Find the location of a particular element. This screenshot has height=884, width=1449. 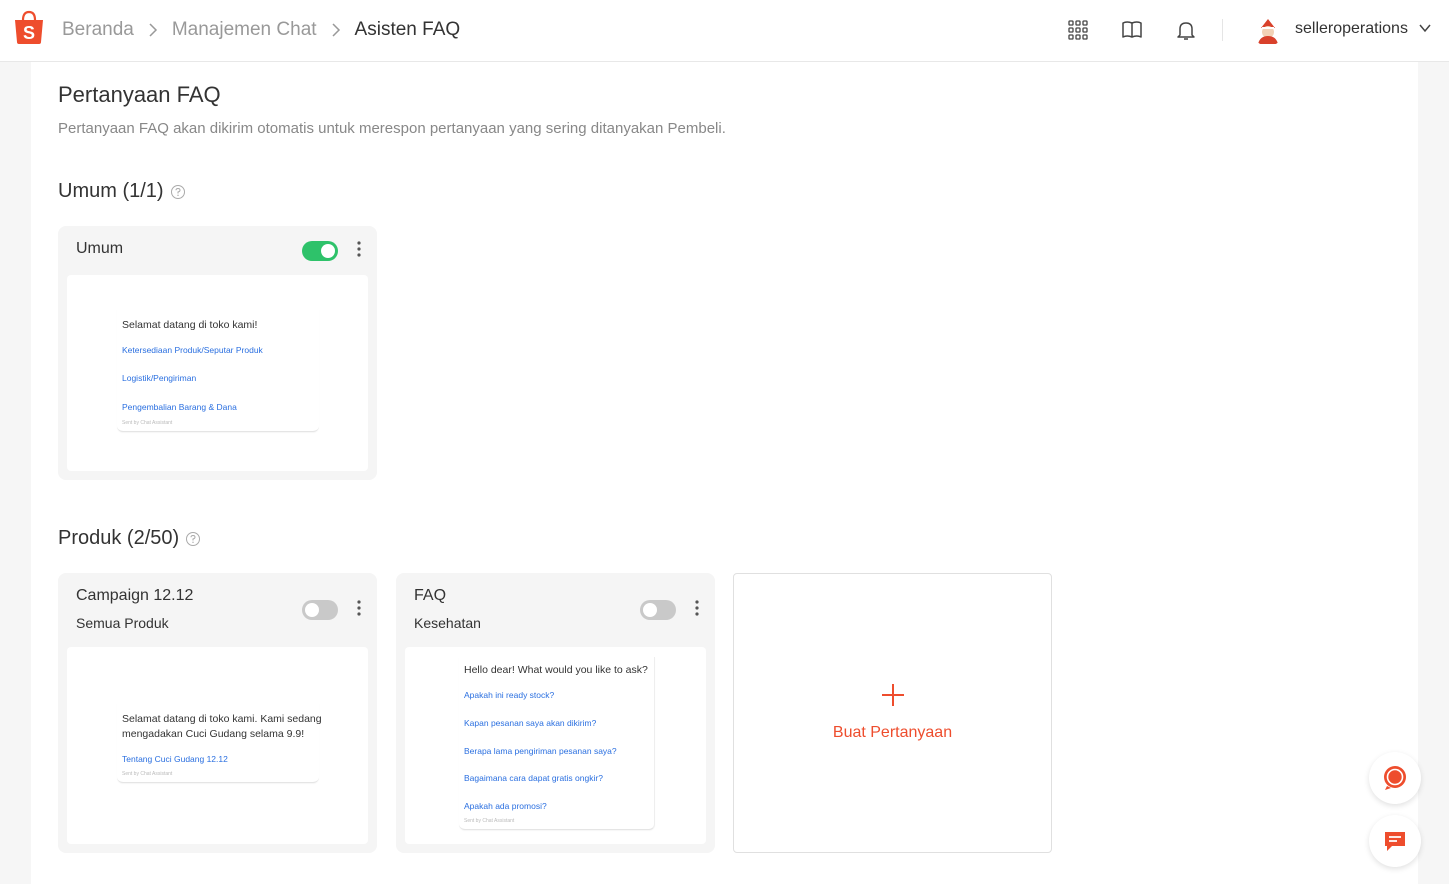

chevron-down-icon is located at coordinates (1425, 28).